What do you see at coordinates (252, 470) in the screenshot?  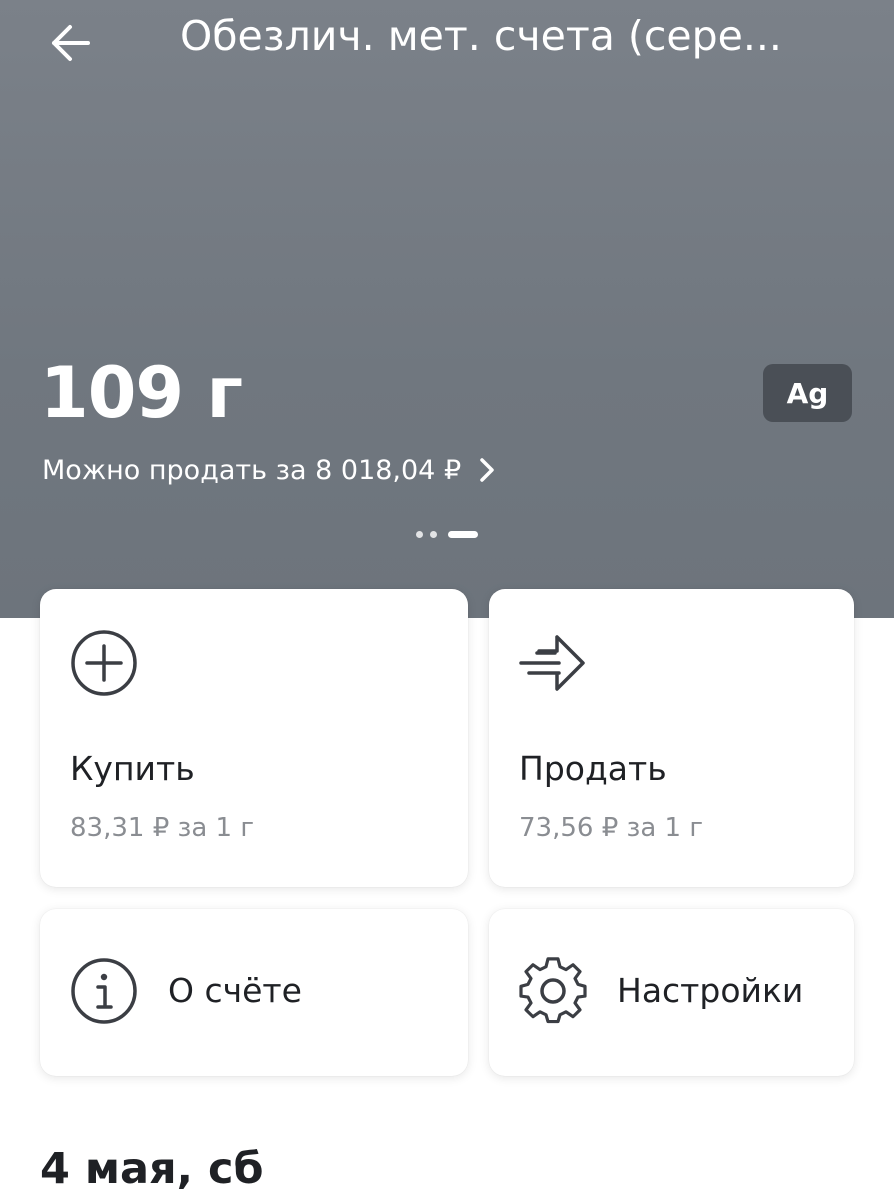 I see `sell-value-text: Можно продать за 8 018,04 ₽` at bounding box center [252, 470].